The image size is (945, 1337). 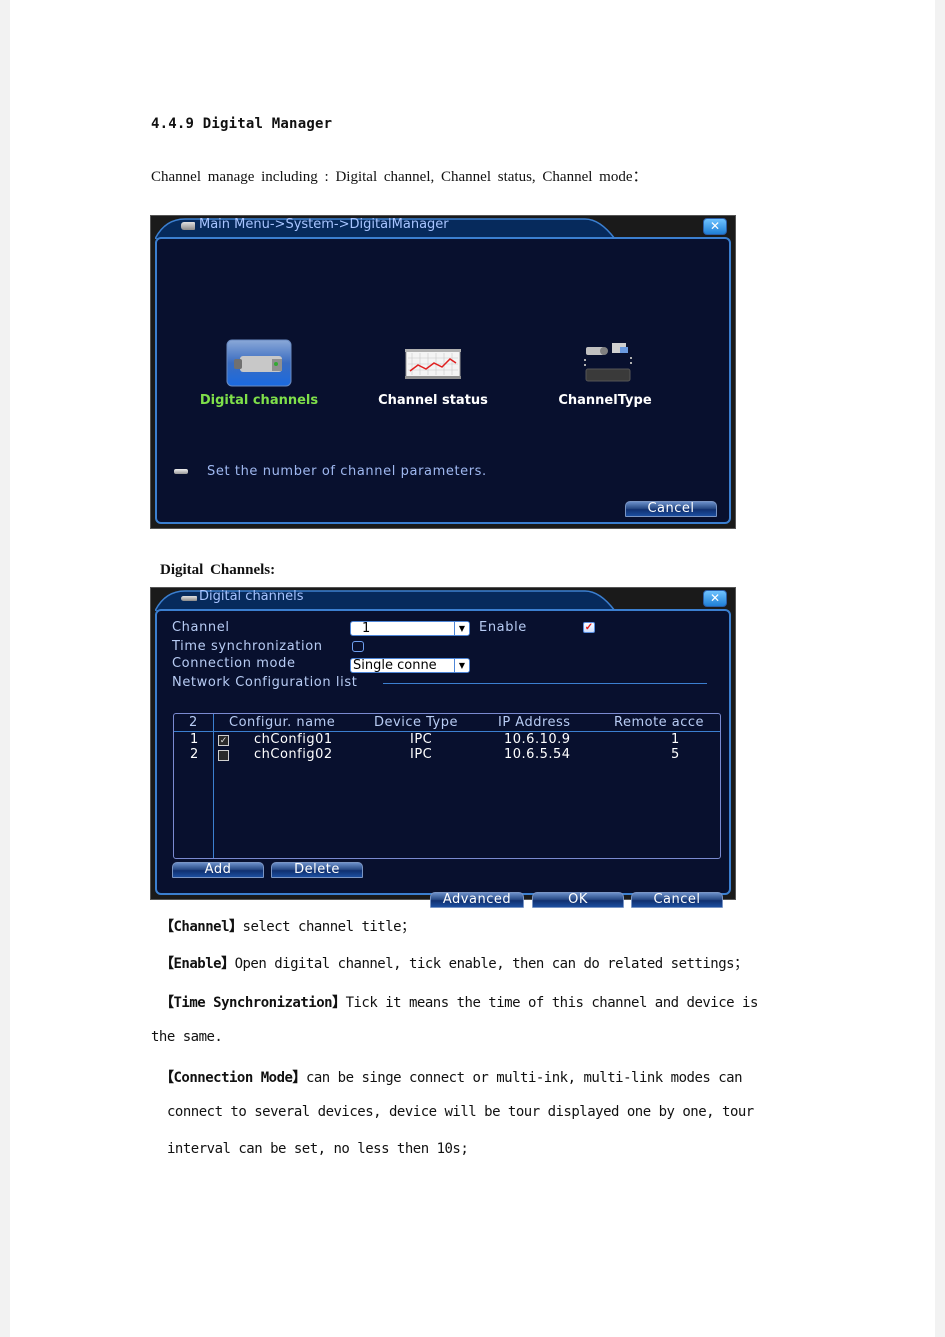 What do you see at coordinates (395, 665) in the screenshot?
I see `connection-mode-value: Single conne` at bounding box center [395, 665].